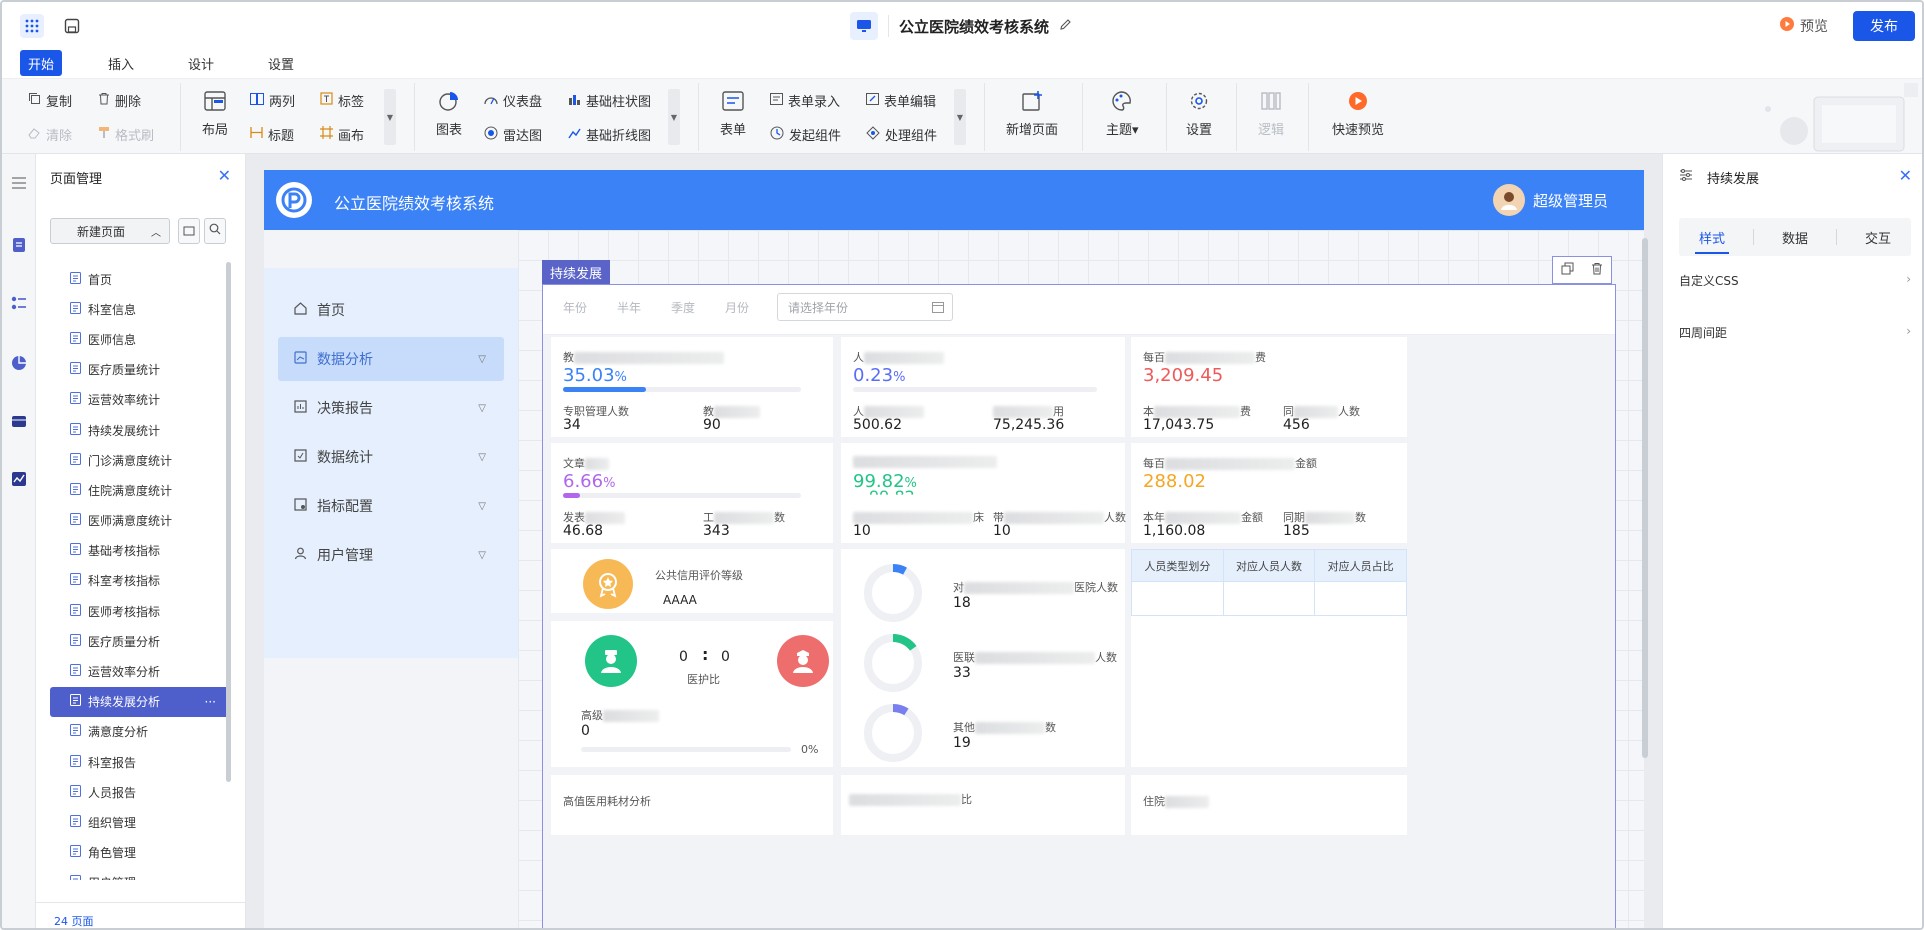  I want to click on logic-button: 逻辑, so click(1271, 114).